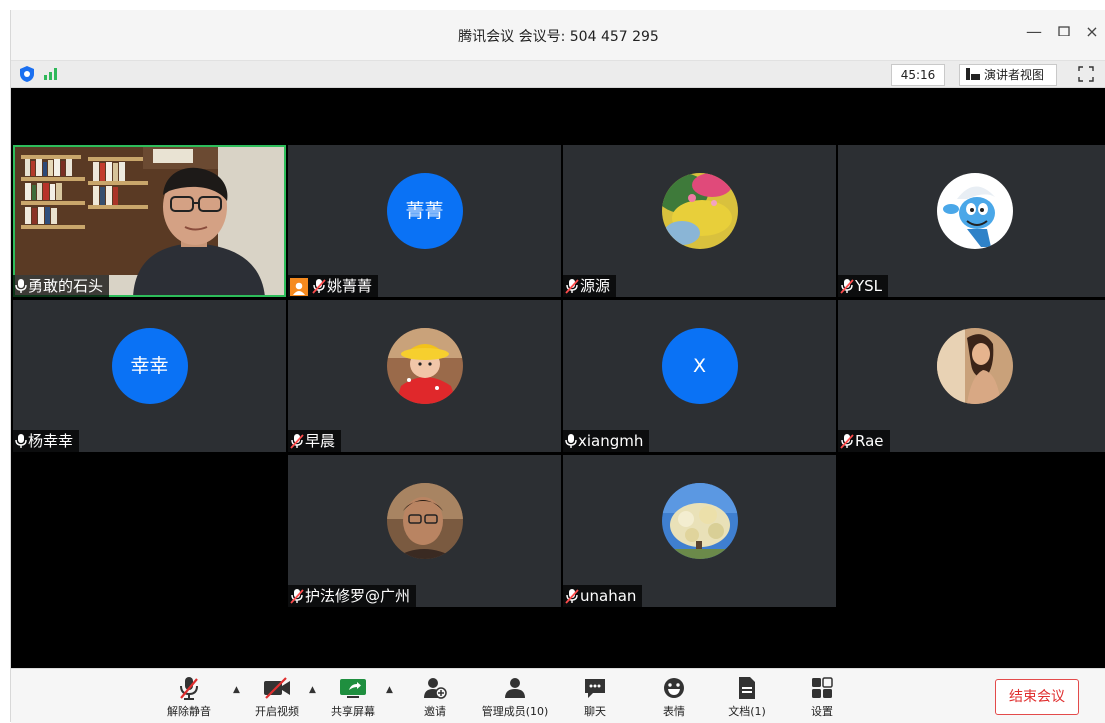  I want to click on participant-name: 勇敢的石头, so click(66, 286).